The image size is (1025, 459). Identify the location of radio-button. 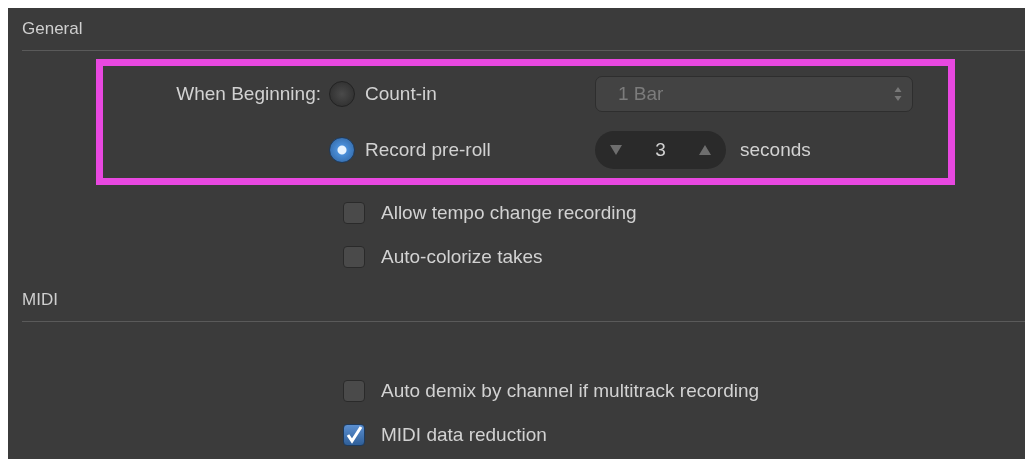
(342, 150).